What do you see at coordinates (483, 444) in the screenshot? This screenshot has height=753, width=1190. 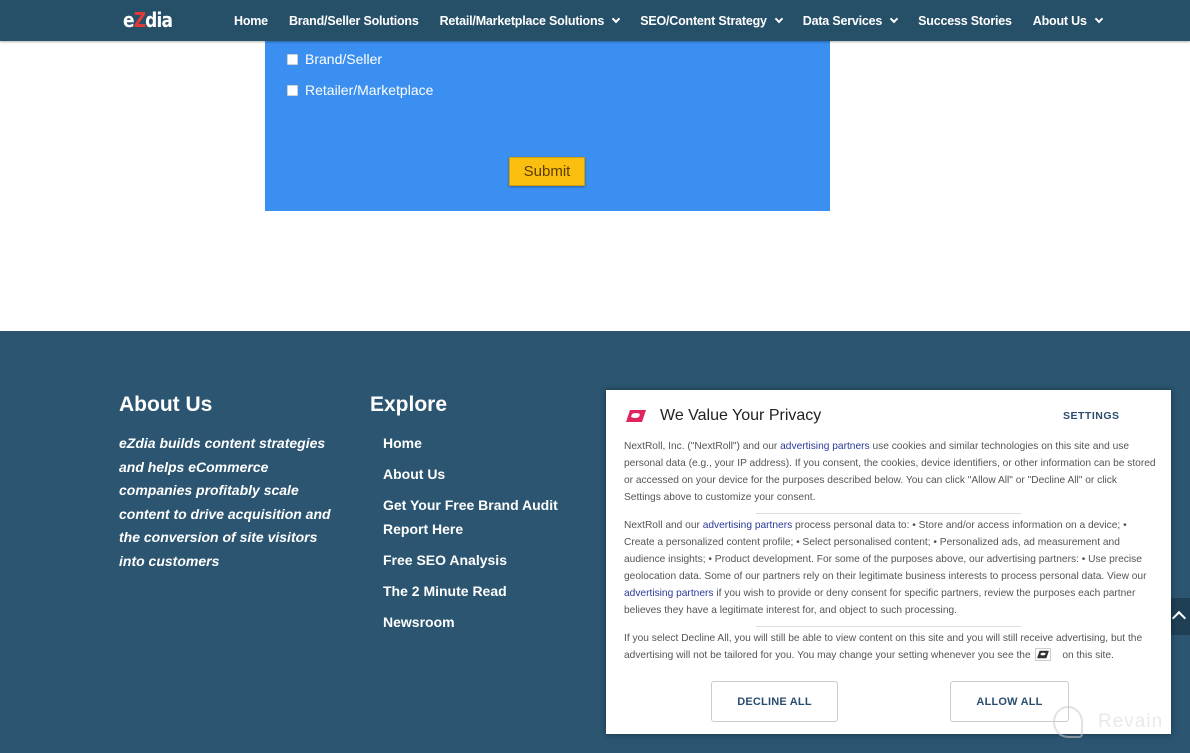 I see `footer-link-home: Home` at bounding box center [483, 444].